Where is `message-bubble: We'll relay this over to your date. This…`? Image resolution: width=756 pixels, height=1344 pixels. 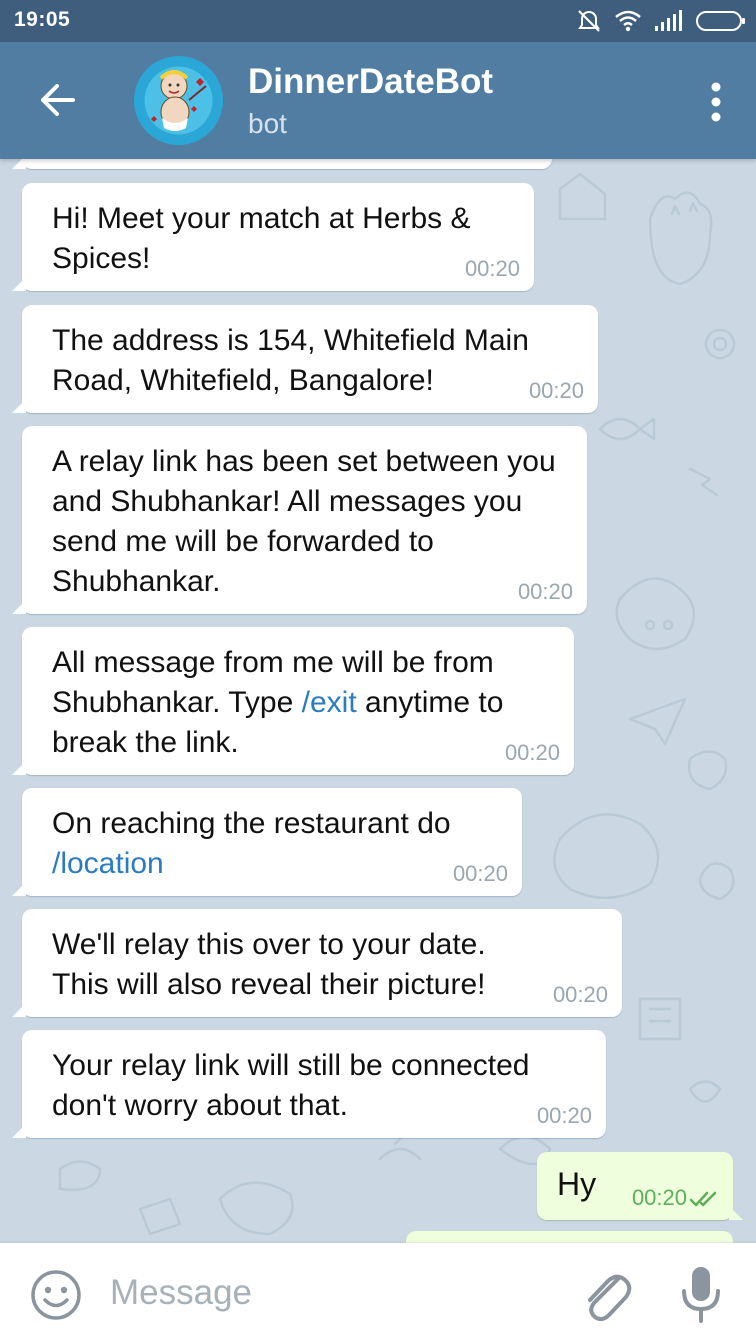
message-bubble: We'll relay this over to your date. This… is located at coordinates (317, 963).